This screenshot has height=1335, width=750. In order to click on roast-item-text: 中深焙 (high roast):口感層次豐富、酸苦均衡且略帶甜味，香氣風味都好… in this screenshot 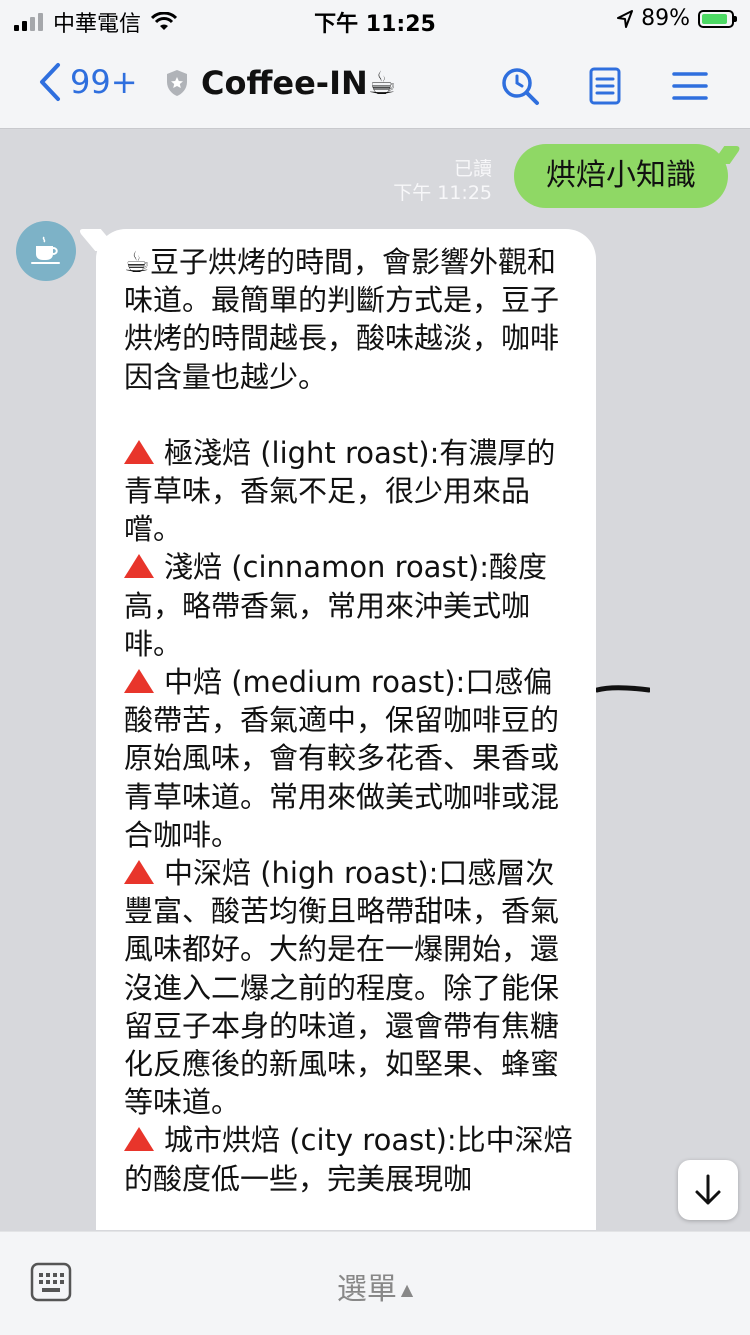, I will do `click(342, 988)`.